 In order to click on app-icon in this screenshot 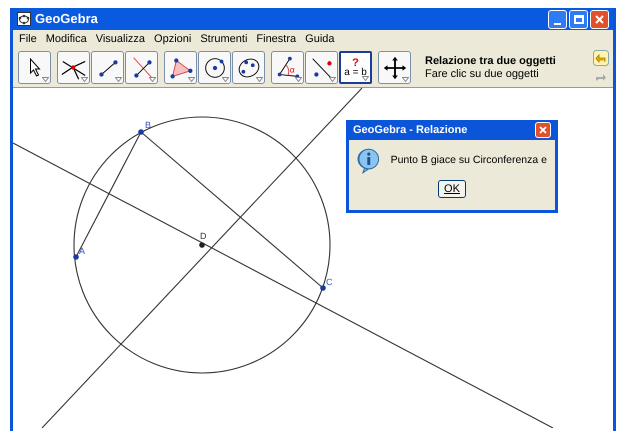, I will do `click(24, 19)`.